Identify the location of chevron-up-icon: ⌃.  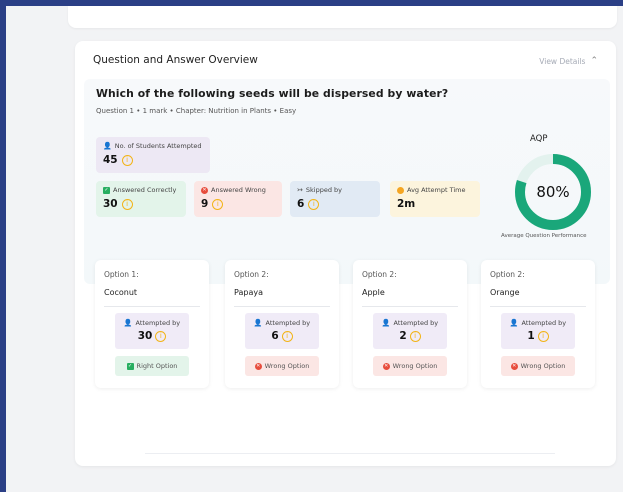
(594, 61).